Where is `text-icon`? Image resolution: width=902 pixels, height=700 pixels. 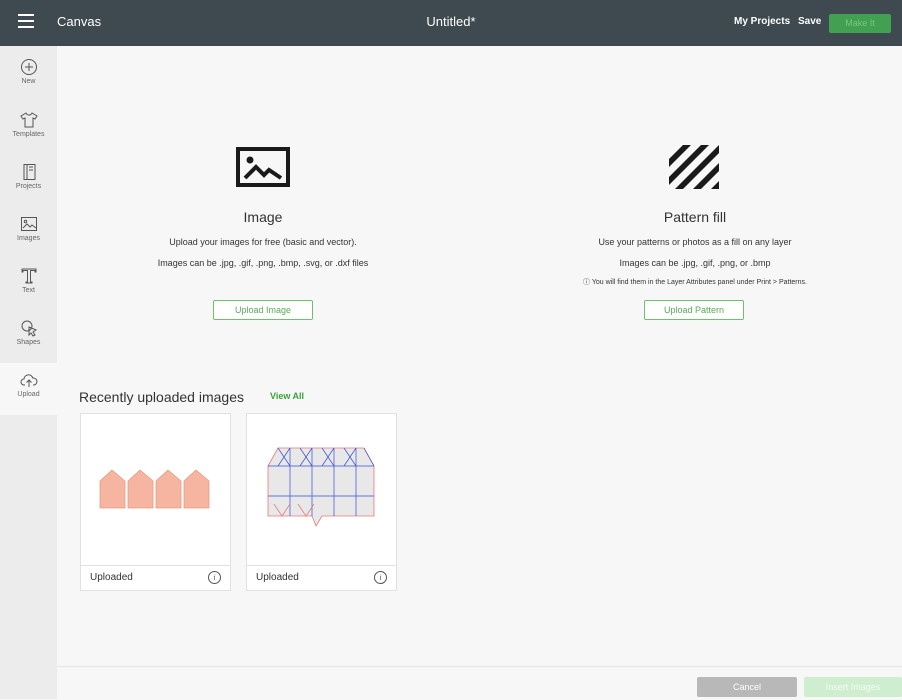
text-icon is located at coordinates (28, 276).